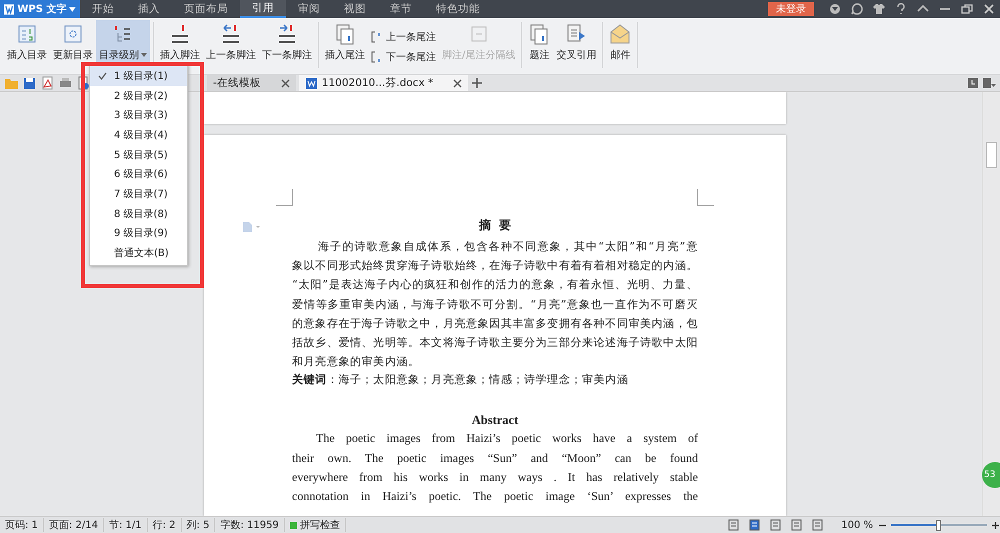  Describe the element at coordinates (199, 525) in the screenshot. I see `status-text: 列: 5` at that location.